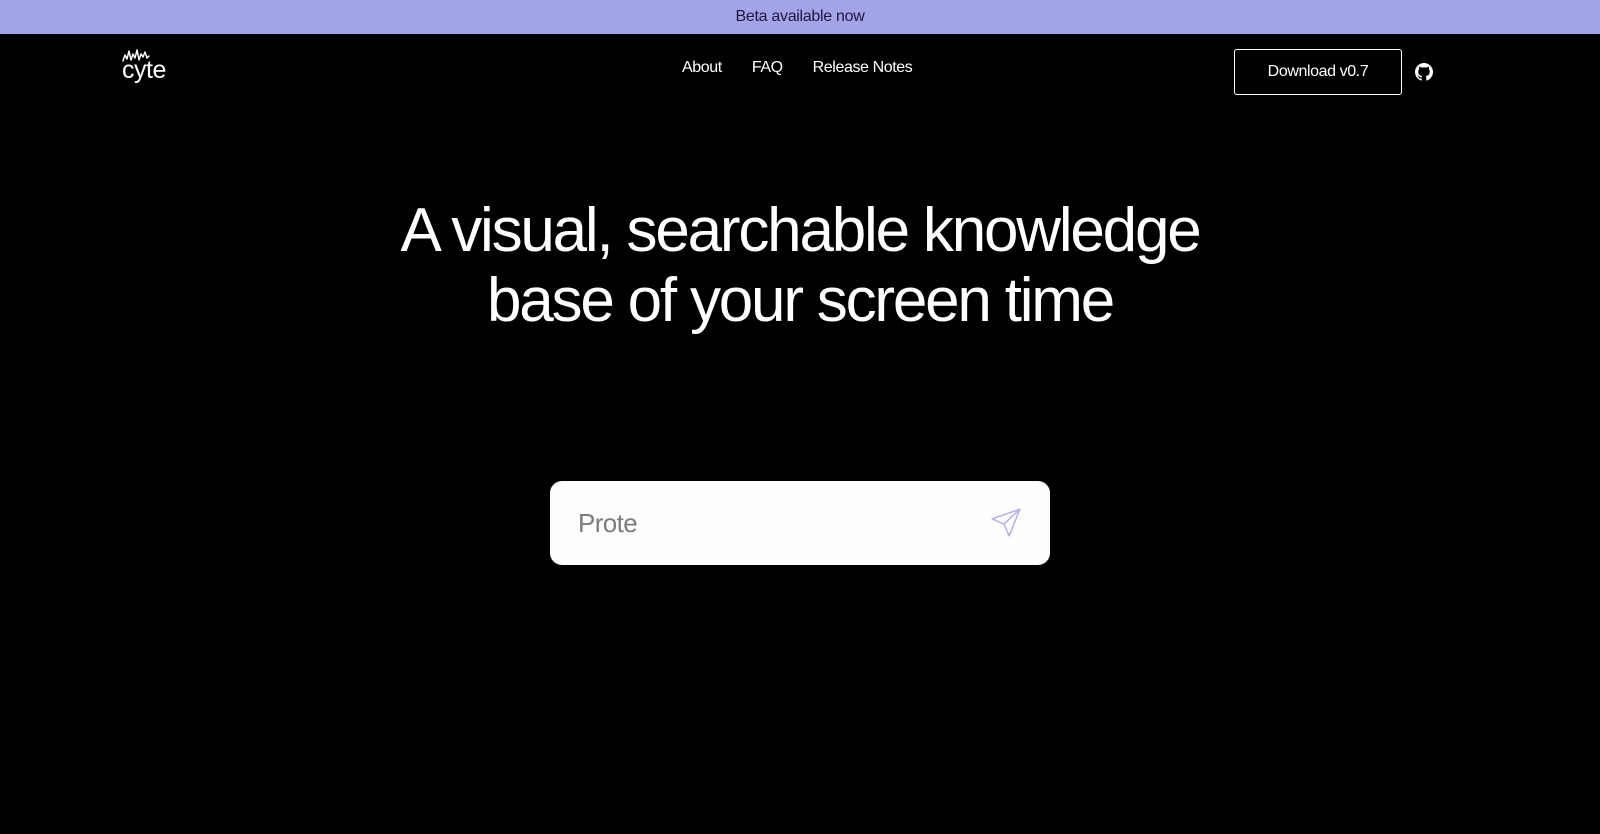  I want to click on hero-heading-line-2: base of your screen time, so click(800, 300).